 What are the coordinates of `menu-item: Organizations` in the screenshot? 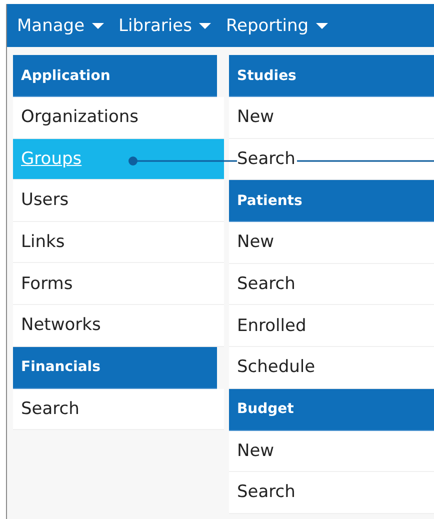 It's located at (118, 118).